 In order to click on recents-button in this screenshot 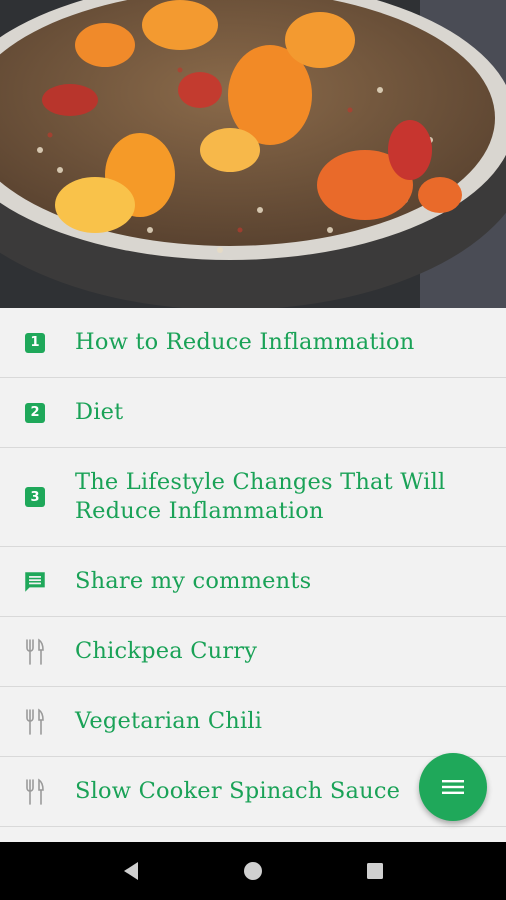, I will do `click(375, 871)`.